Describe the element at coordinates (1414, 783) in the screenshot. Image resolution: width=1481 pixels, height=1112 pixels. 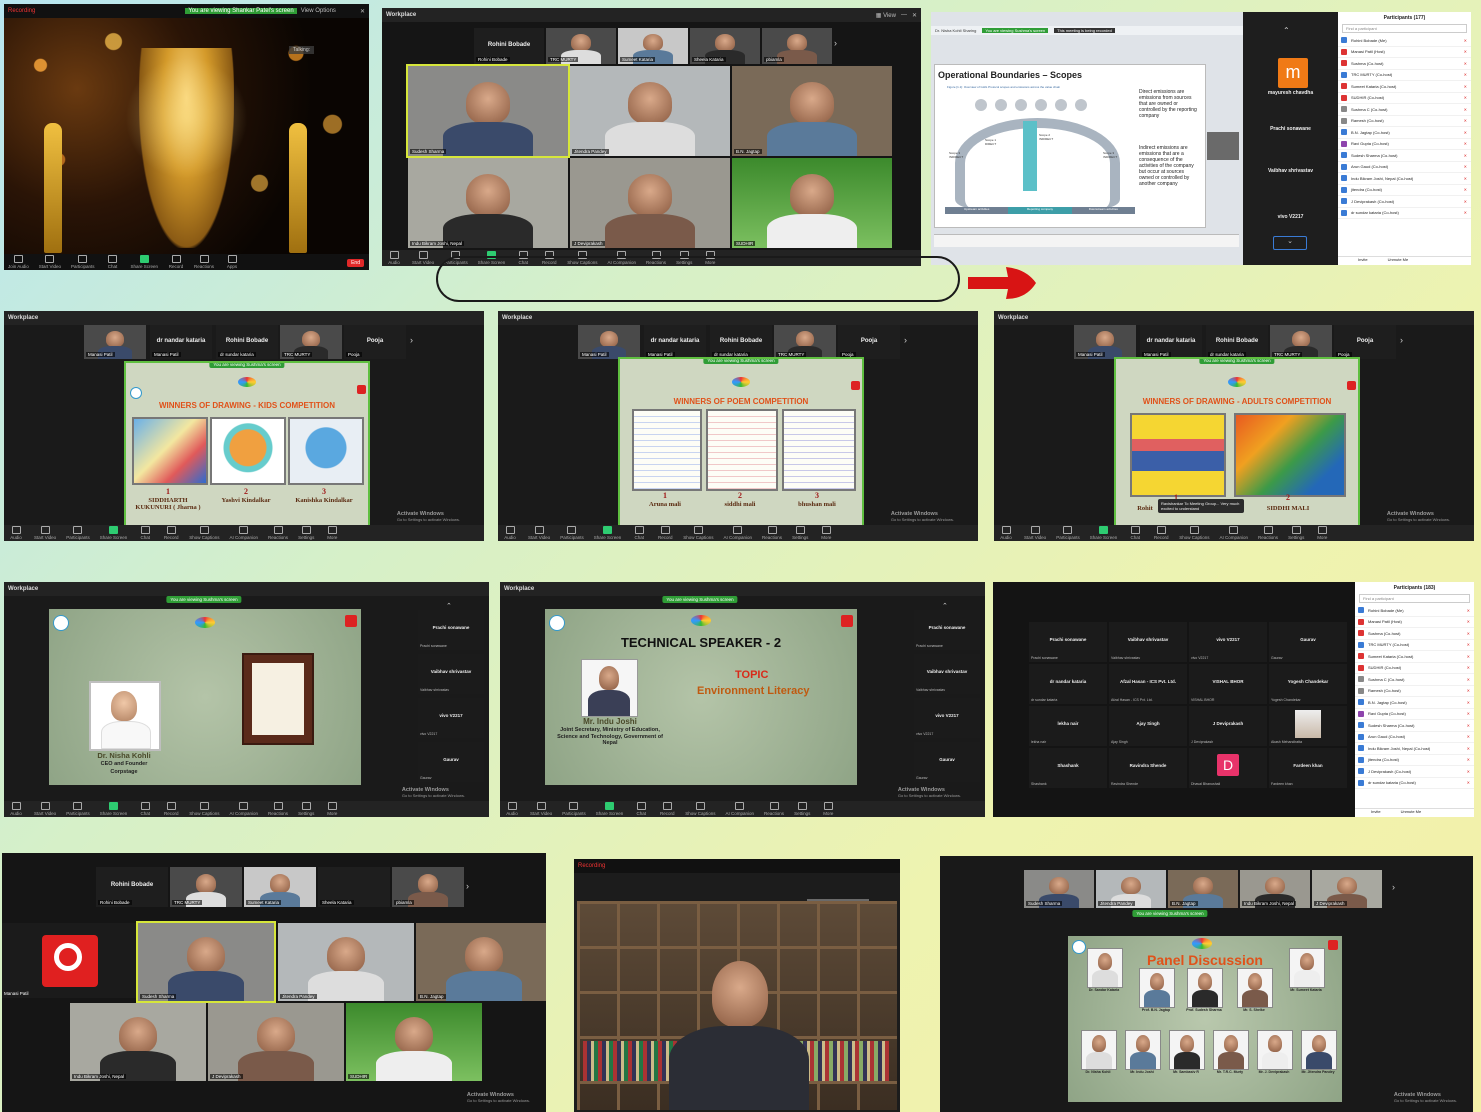
I see `participant-row: dr sundar kataria (Co-host) ✕` at that location.